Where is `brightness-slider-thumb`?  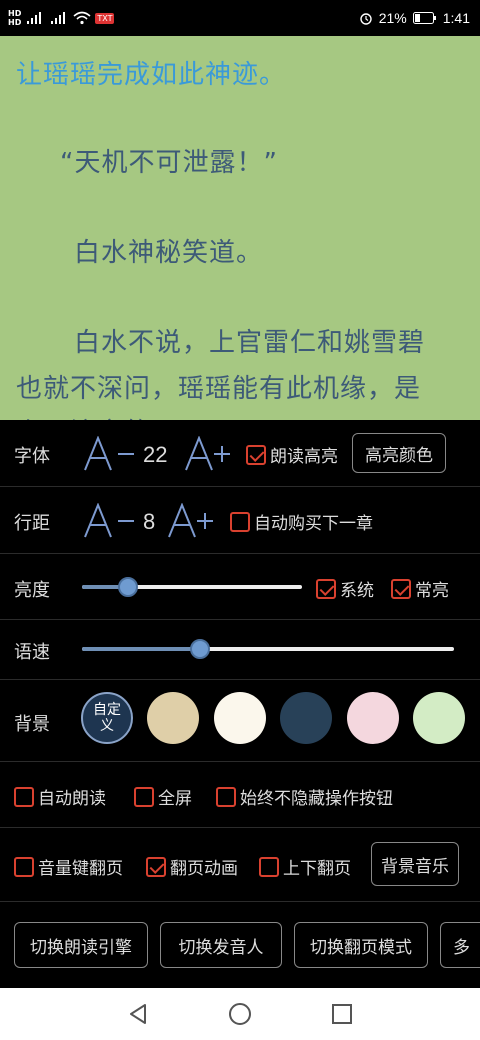
brightness-slider-thumb is located at coordinates (128, 587).